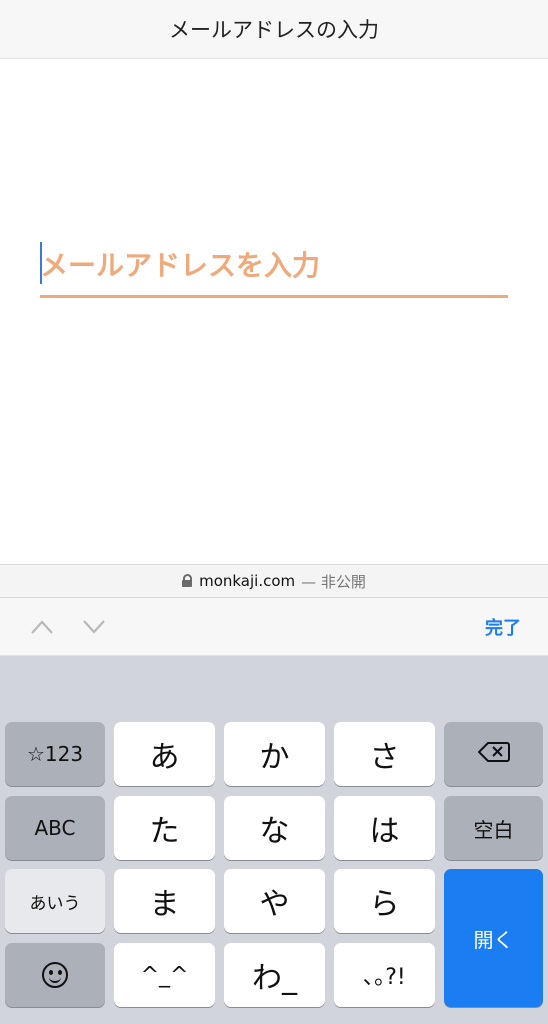 The image size is (548, 1024). Describe the element at coordinates (55, 828) in the screenshot. I see `abc-mode-key: ABC` at that location.